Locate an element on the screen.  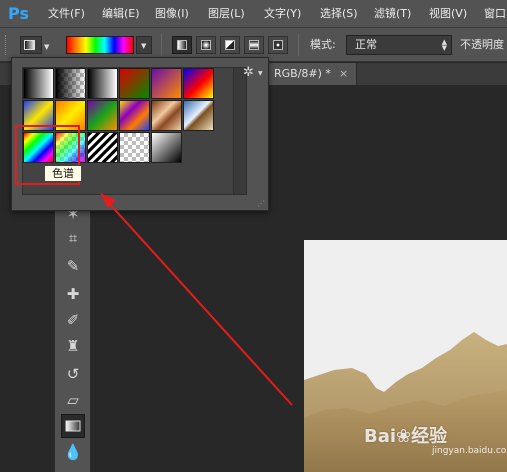
gradient-preset-violet-green-orange is located at coordinates (102, 115).